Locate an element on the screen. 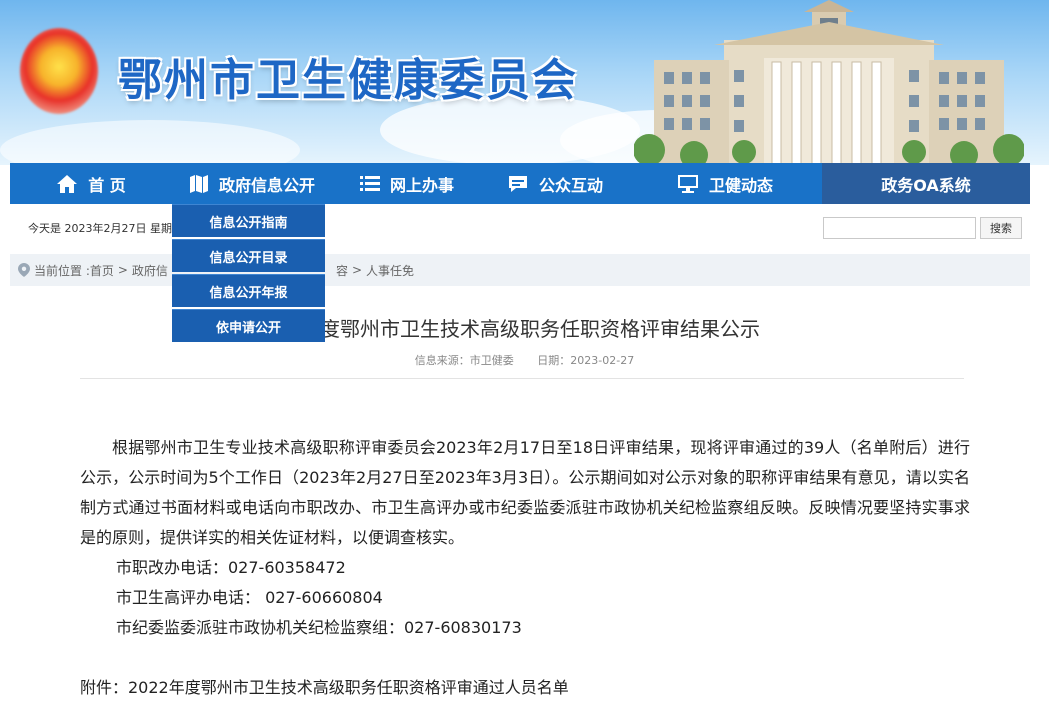  emblem-logo is located at coordinates (59, 71).